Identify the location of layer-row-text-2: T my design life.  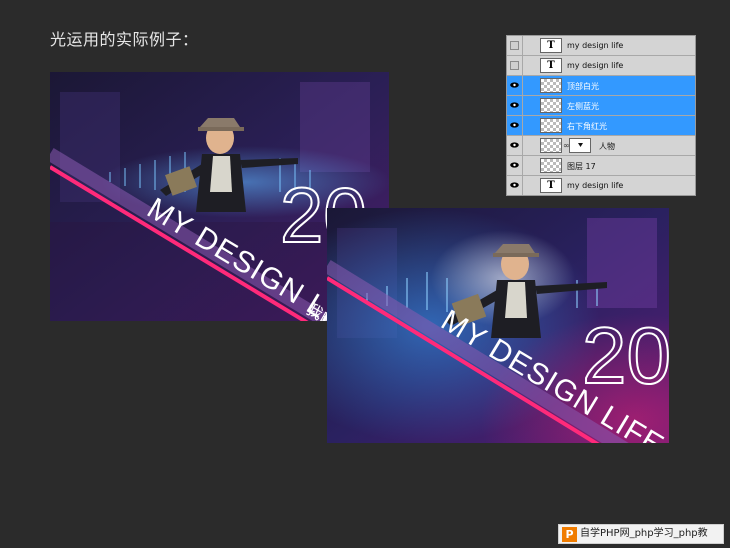
(601, 66).